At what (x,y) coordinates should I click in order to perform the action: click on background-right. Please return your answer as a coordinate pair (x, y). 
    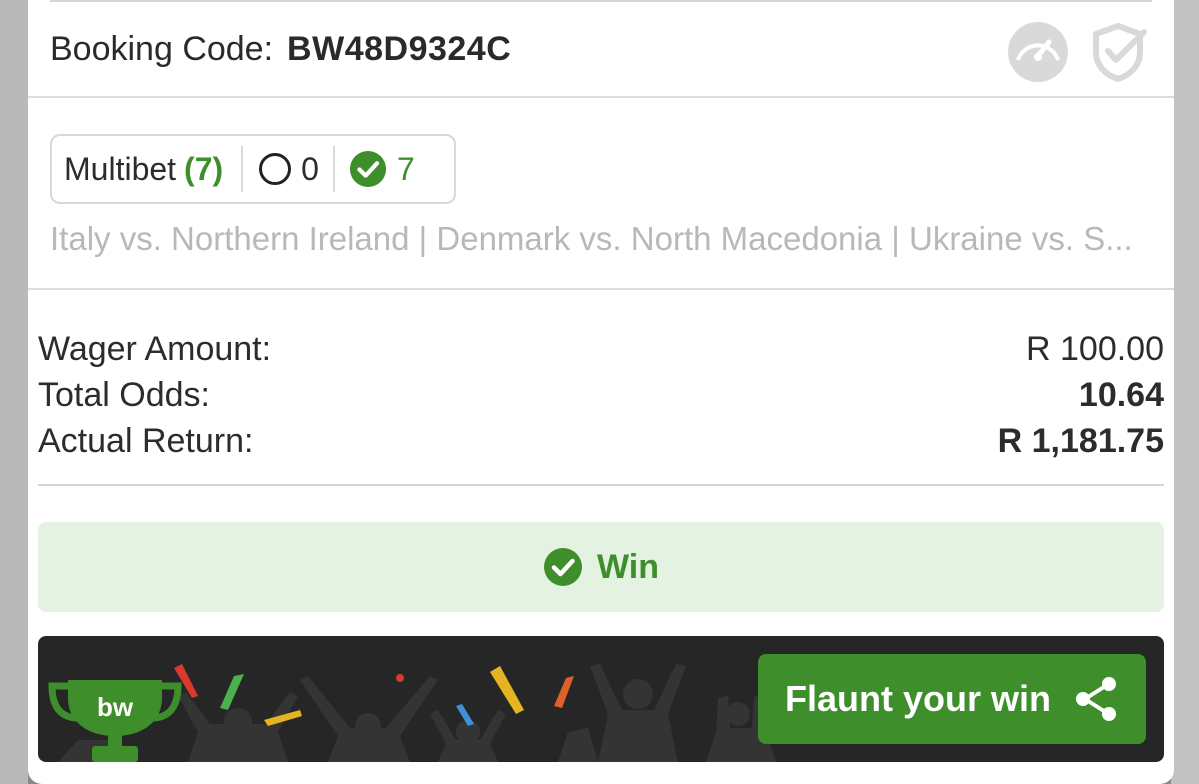
    Looking at the image, I should click on (1185, 392).